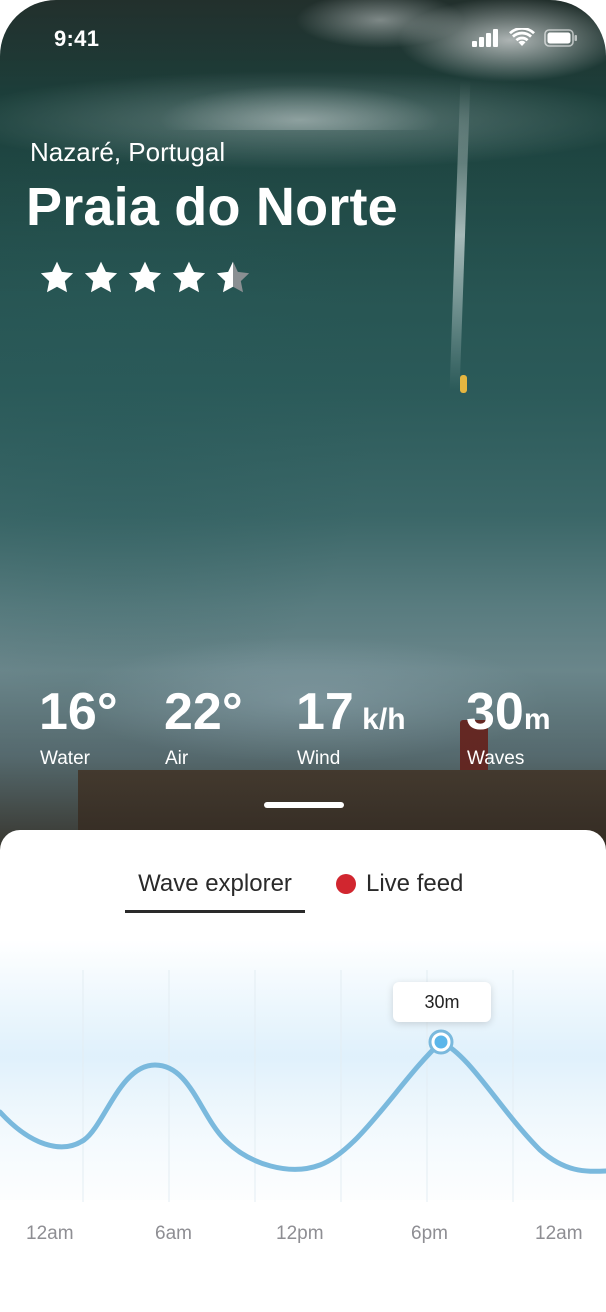  What do you see at coordinates (508, 712) in the screenshot?
I see `stat-value: 30m` at bounding box center [508, 712].